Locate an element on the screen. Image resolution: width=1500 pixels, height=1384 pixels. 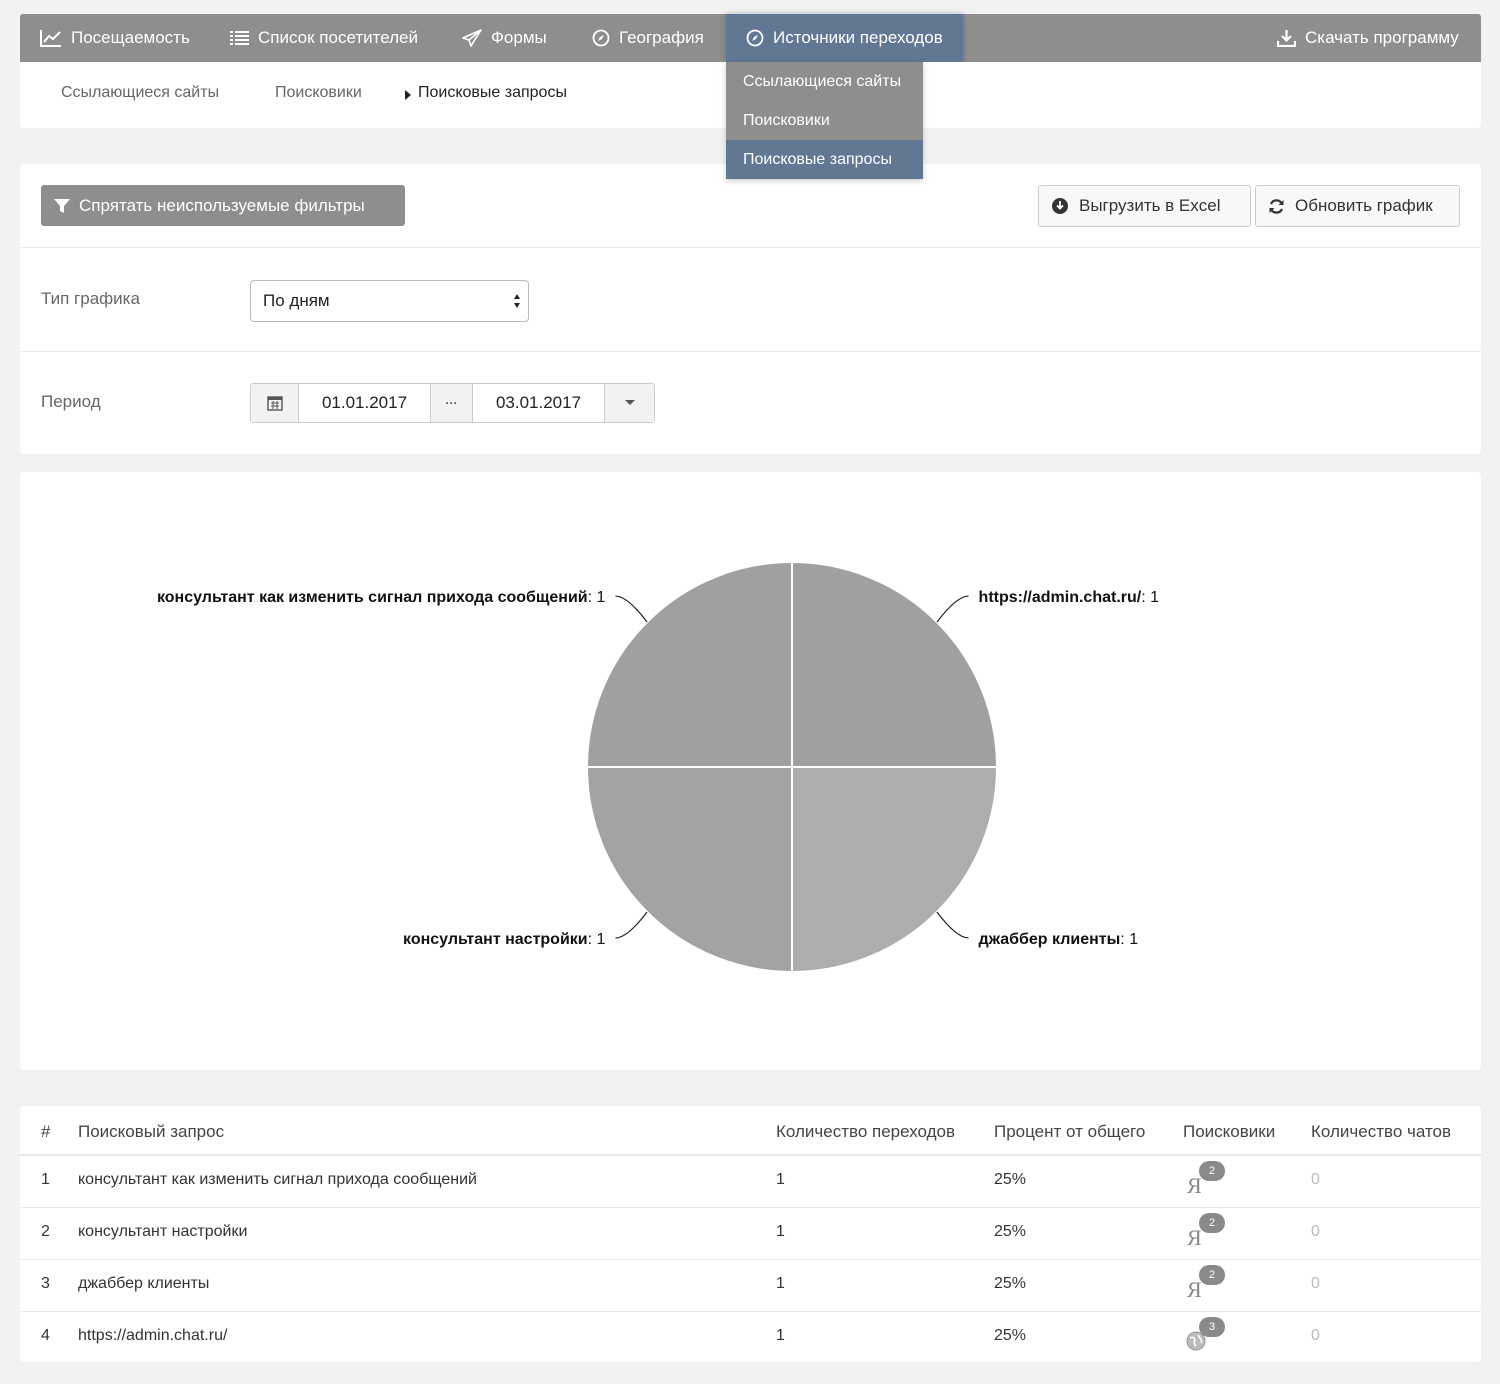
dropdown-item-search-engines: Поисковики is located at coordinates (824, 120).